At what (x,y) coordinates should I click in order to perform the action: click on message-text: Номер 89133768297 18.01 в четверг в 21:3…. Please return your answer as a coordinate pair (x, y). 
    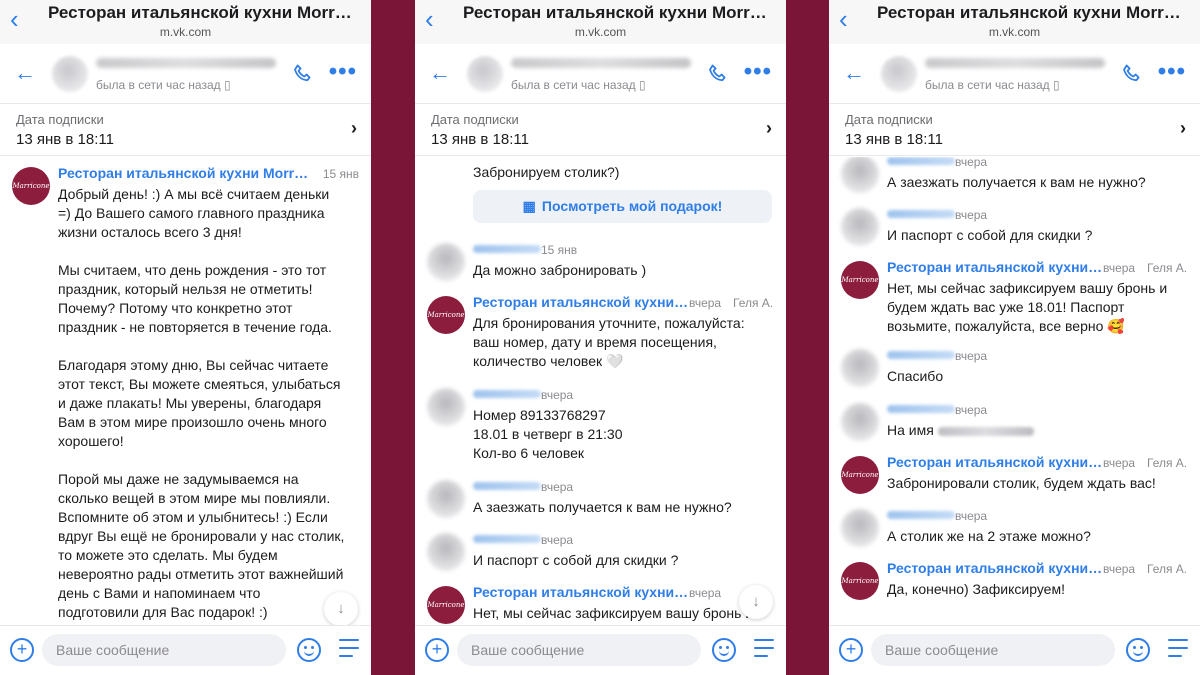
    Looking at the image, I should click on (548, 434).